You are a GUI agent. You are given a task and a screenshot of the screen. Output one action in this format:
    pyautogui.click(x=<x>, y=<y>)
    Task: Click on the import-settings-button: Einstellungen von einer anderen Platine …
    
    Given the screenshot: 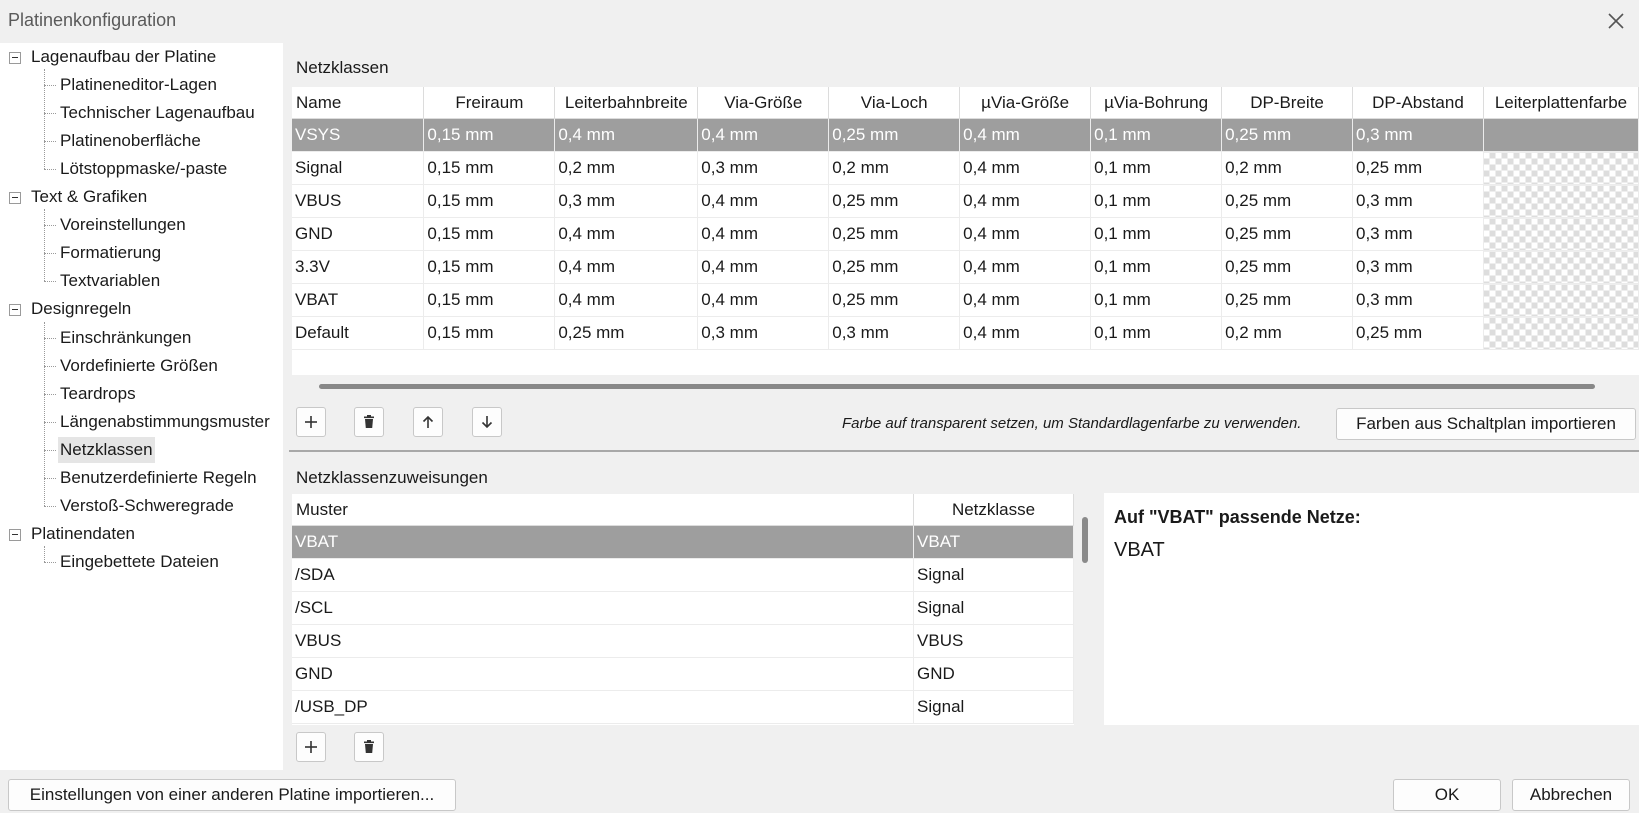 What is the action you would take?
    pyautogui.click(x=232, y=795)
    